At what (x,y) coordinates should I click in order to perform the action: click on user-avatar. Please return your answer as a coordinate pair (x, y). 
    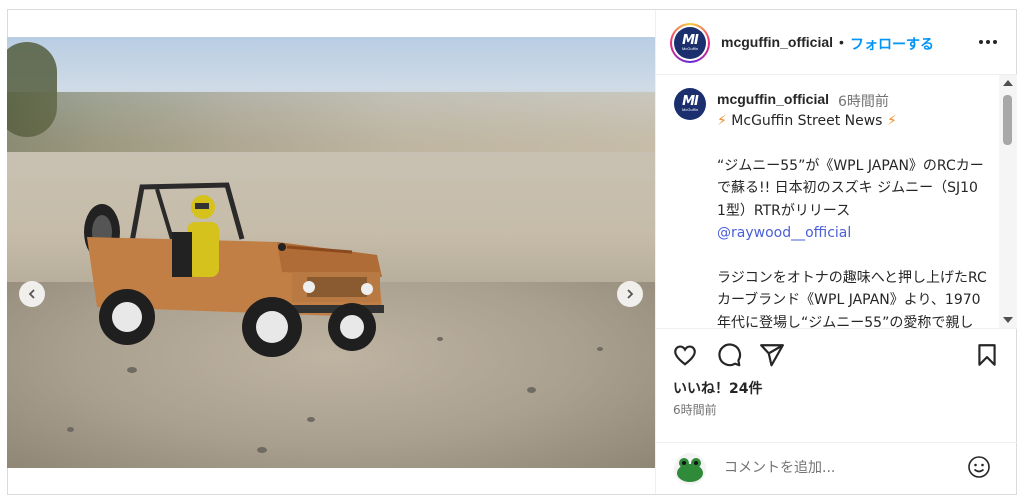
    Looking at the image, I should click on (690, 469).